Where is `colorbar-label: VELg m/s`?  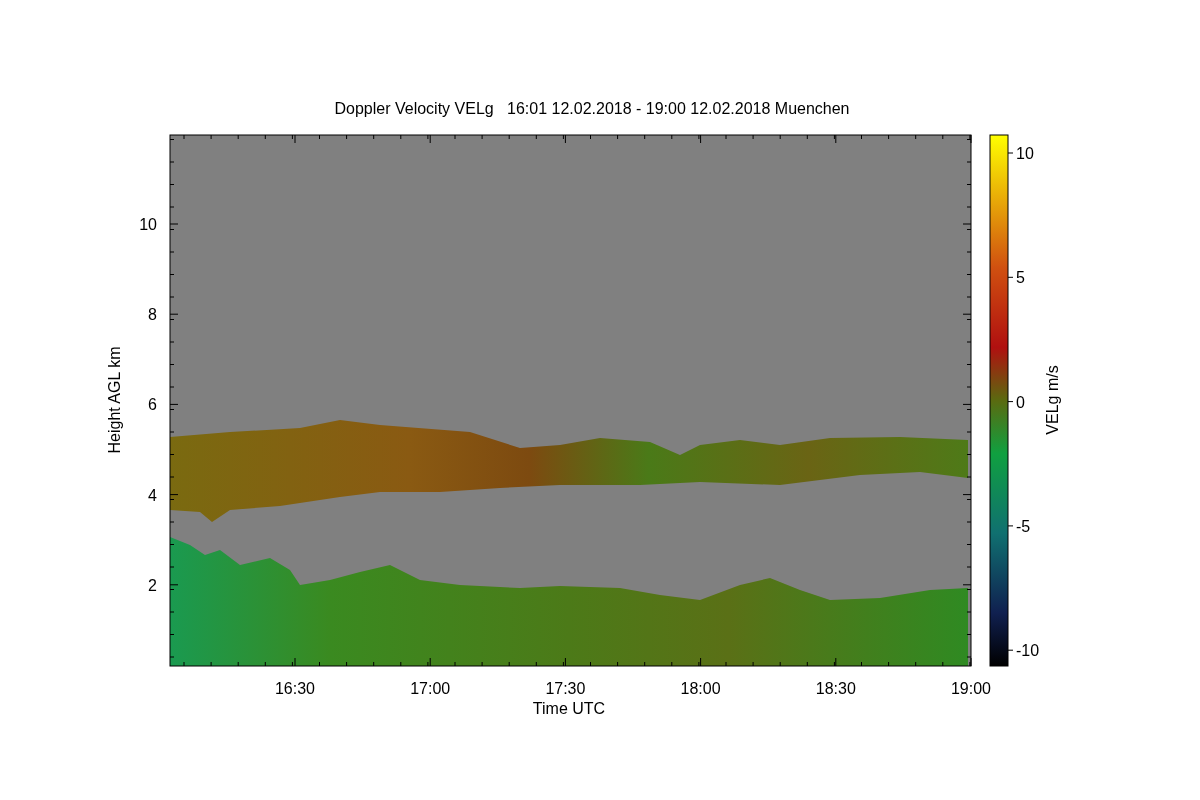
colorbar-label: VELg m/s is located at coordinates (1052, 400).